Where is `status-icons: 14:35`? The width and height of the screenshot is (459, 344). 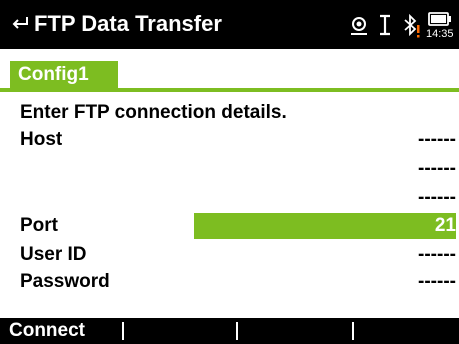 status-icons: 14:35 is located at coordinates (403, 25).